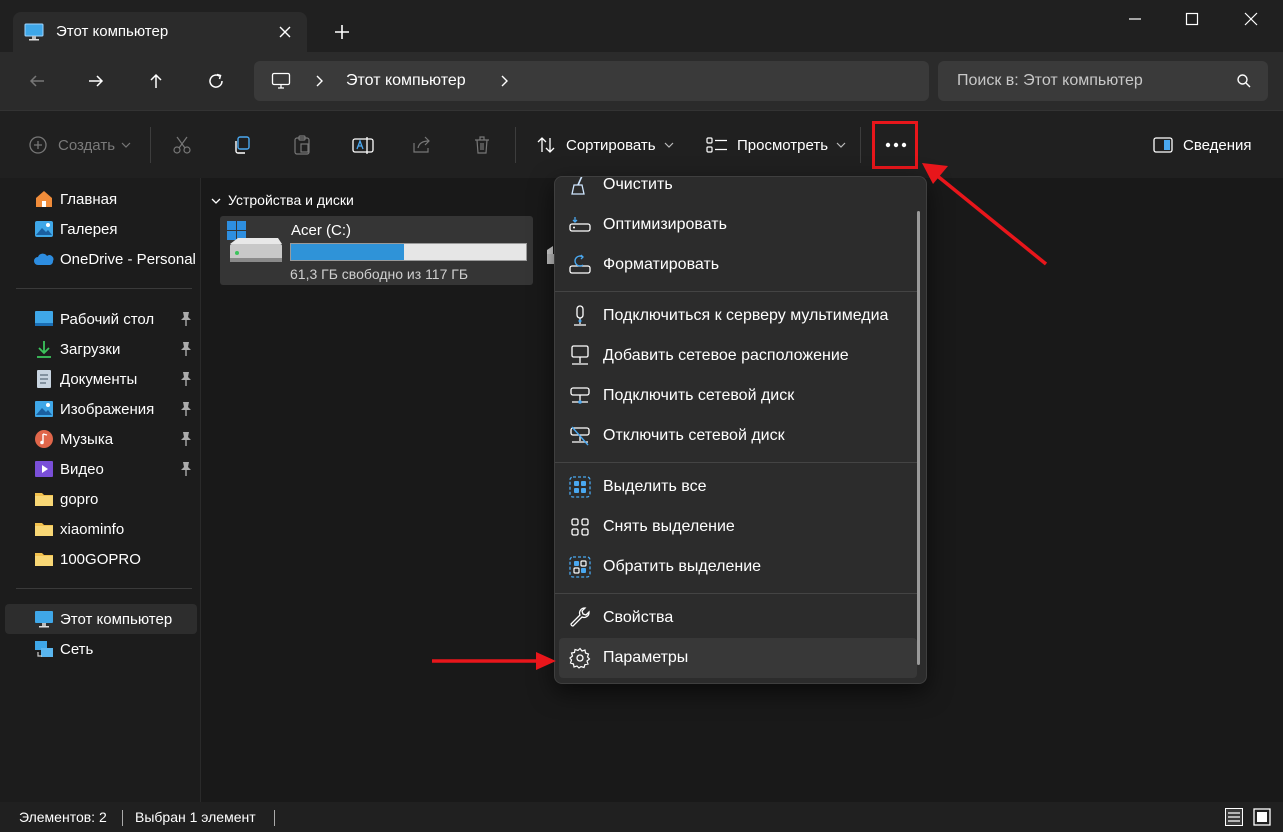 This screenshot has width=1283, height=832. I want to click on details-label: Сведения, so click(1217, 145).